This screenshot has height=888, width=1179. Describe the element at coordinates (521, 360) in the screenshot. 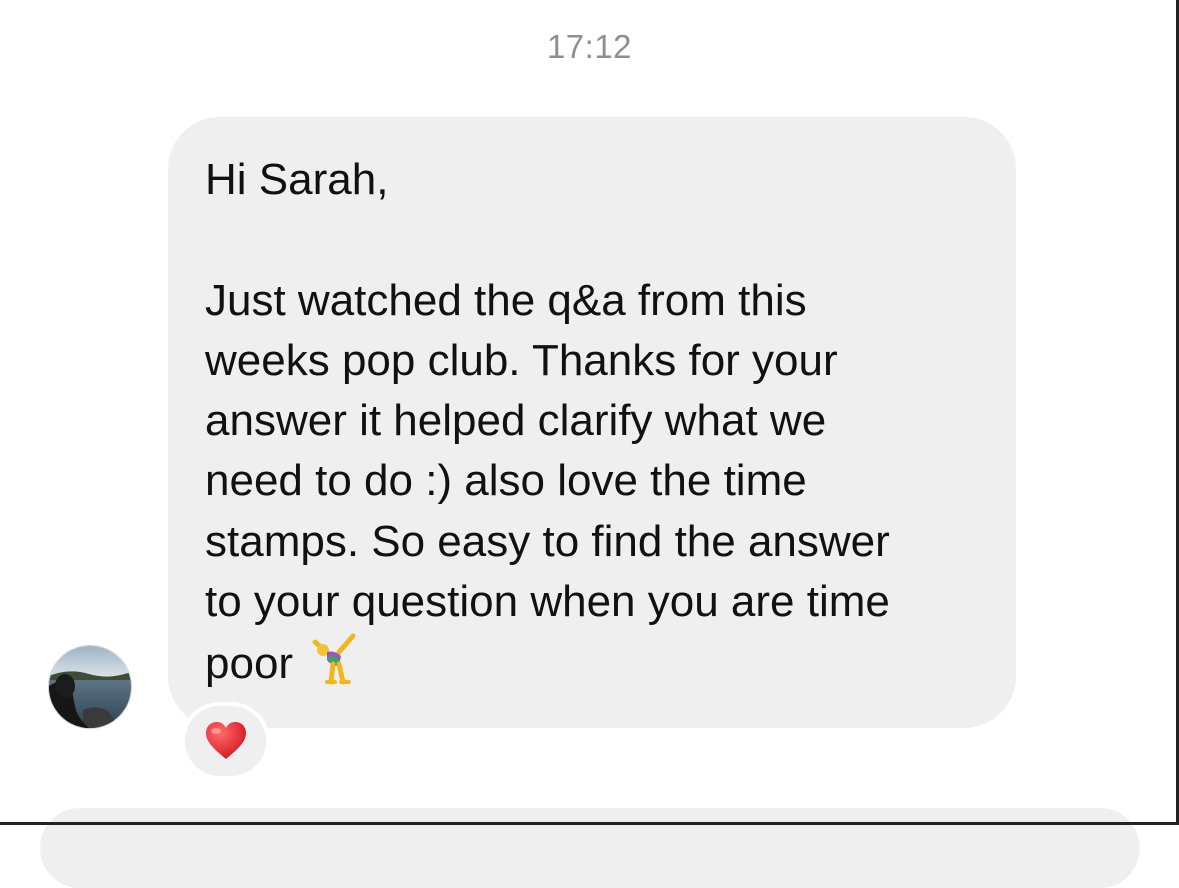

I see `message-line: weeks pop club. Thanks for your` at that location.